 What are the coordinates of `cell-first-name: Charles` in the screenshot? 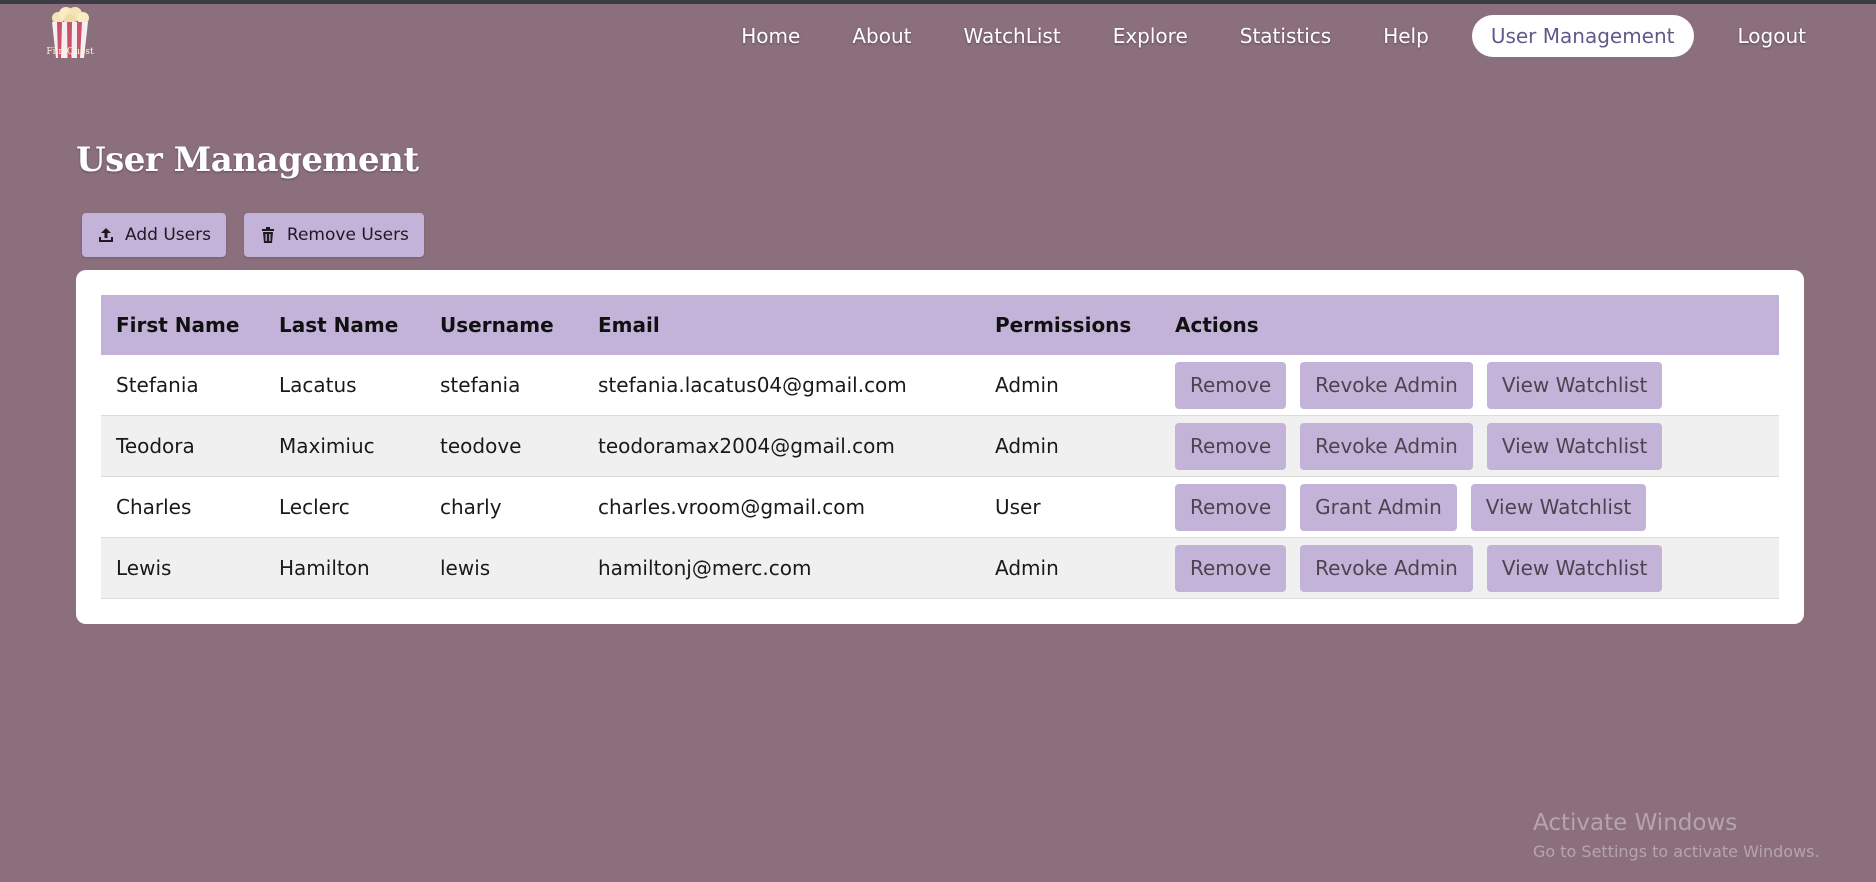 It's located at (182, 507).